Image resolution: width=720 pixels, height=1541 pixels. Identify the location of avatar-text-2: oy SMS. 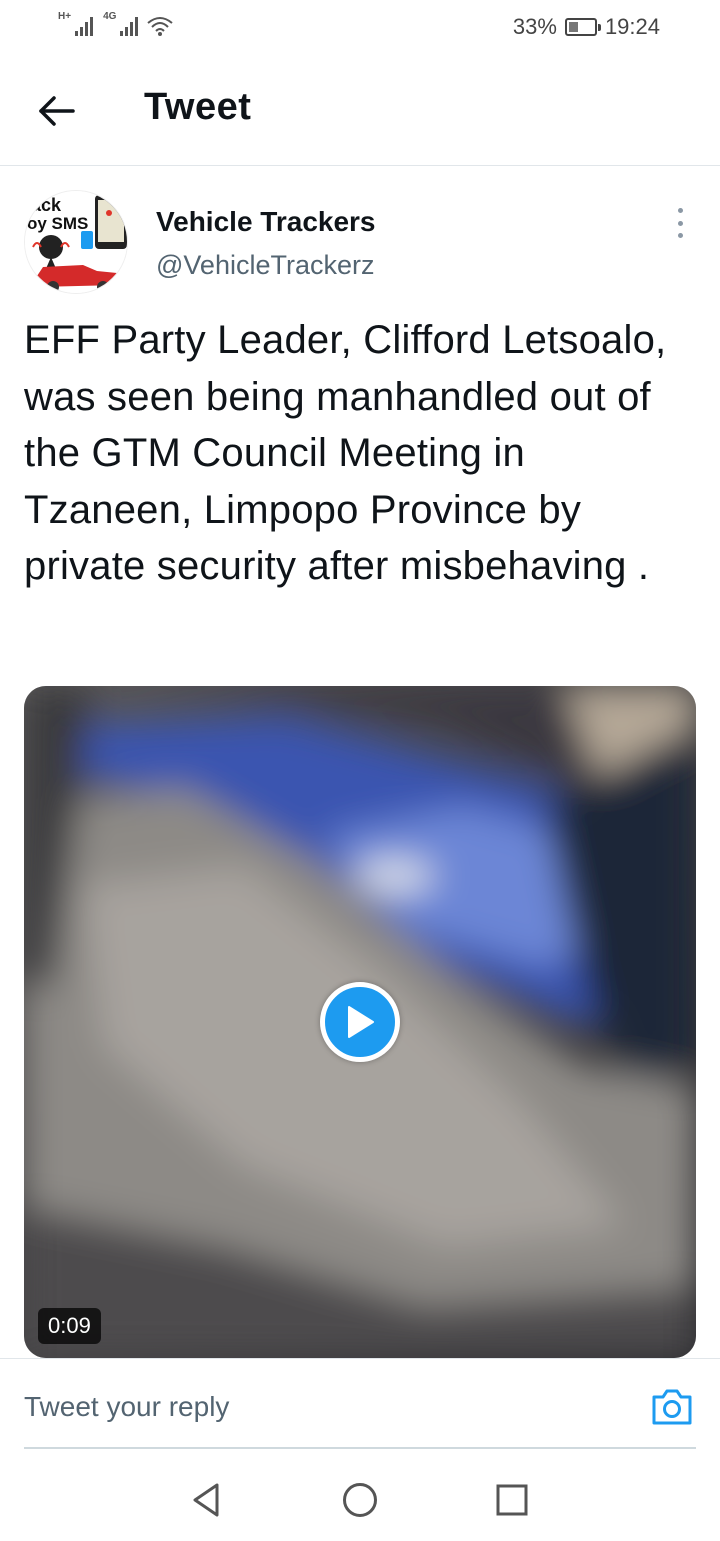
(57, 223).